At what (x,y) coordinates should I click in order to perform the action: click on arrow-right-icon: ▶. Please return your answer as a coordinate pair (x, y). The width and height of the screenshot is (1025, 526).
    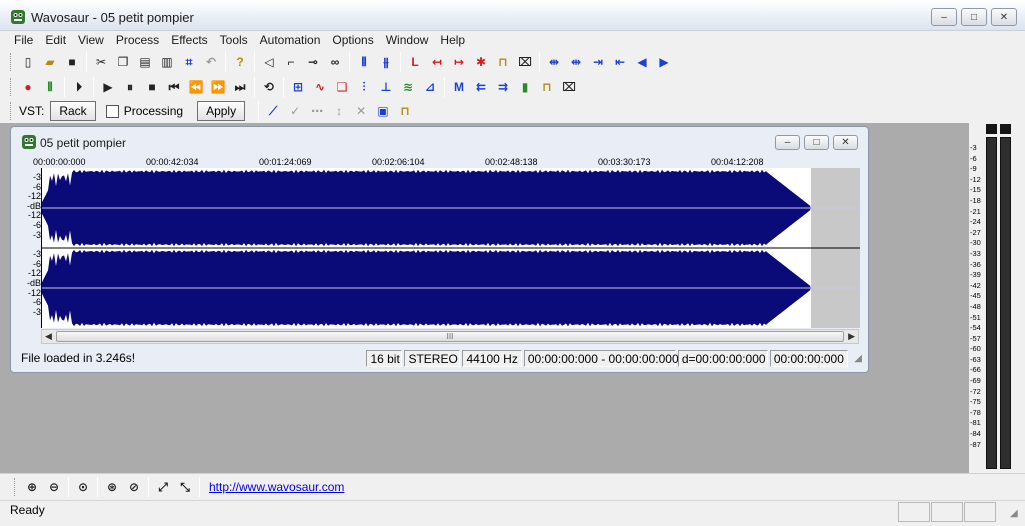
    Looking at the image, I should click on (664, 62).